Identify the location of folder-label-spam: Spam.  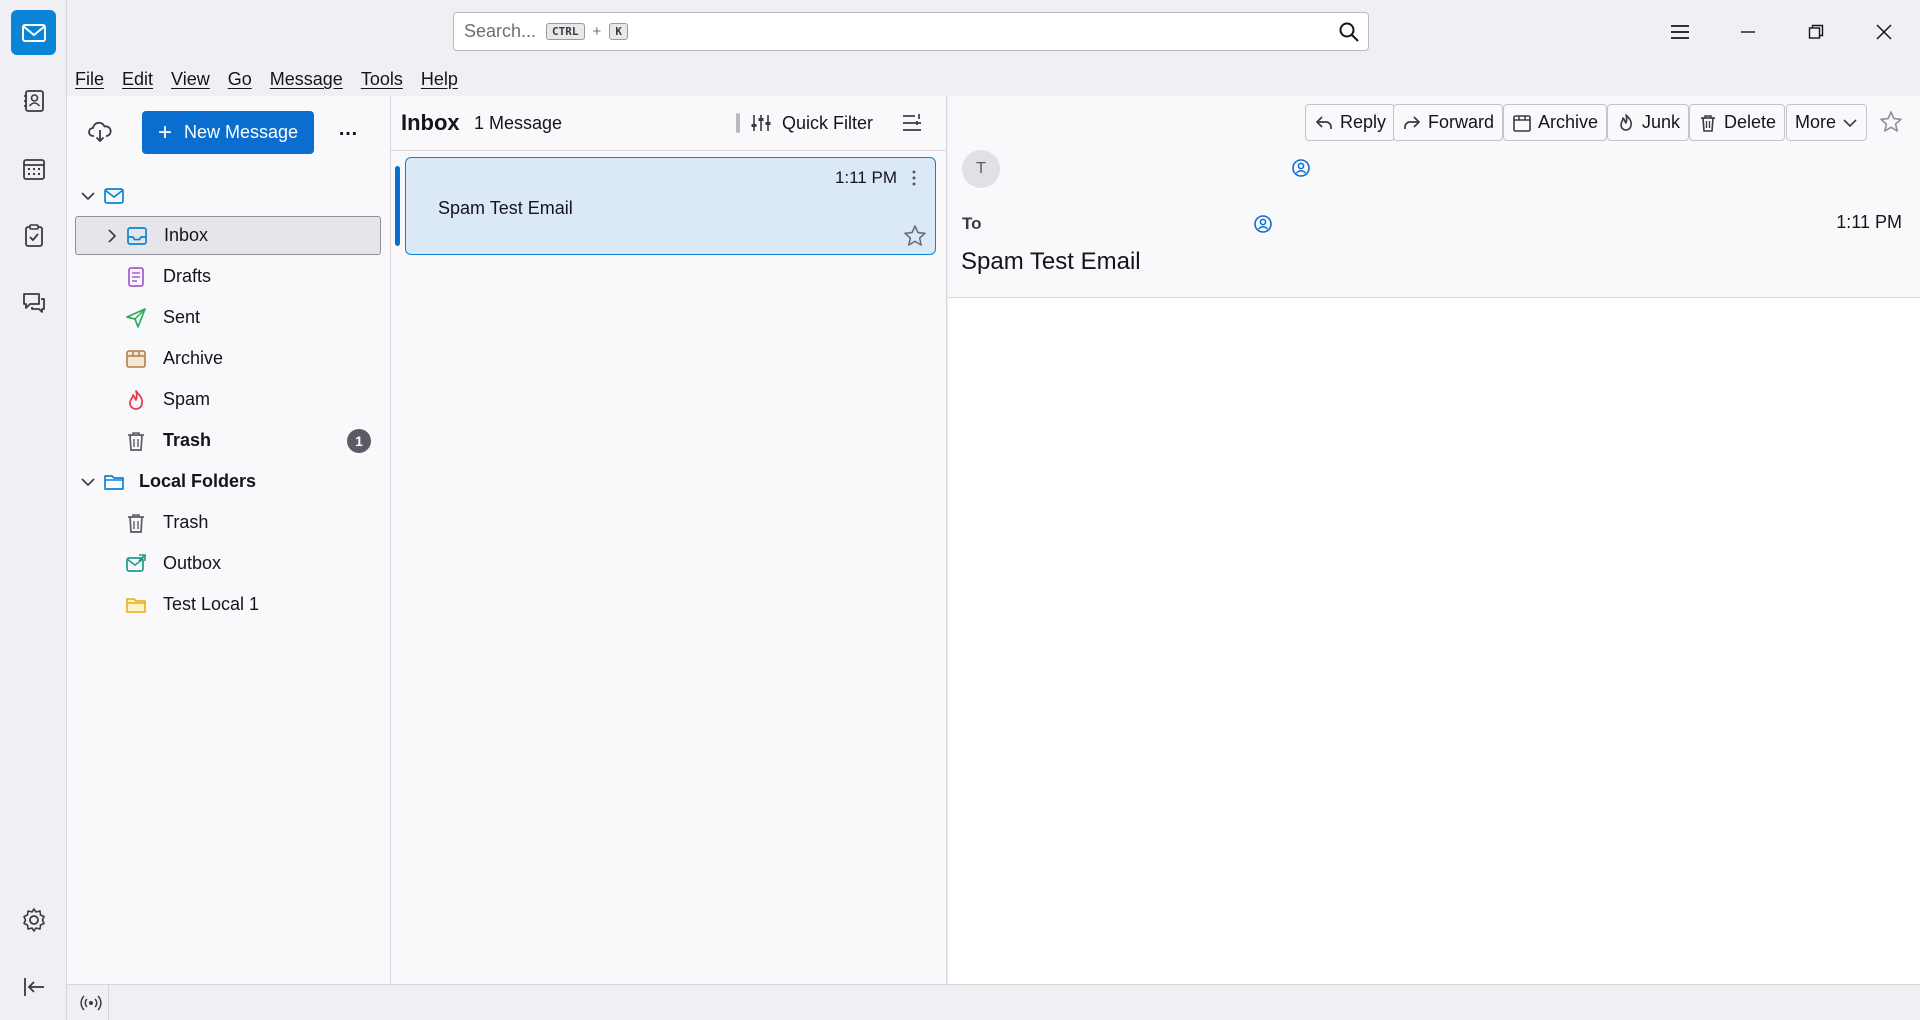
(187, 399).